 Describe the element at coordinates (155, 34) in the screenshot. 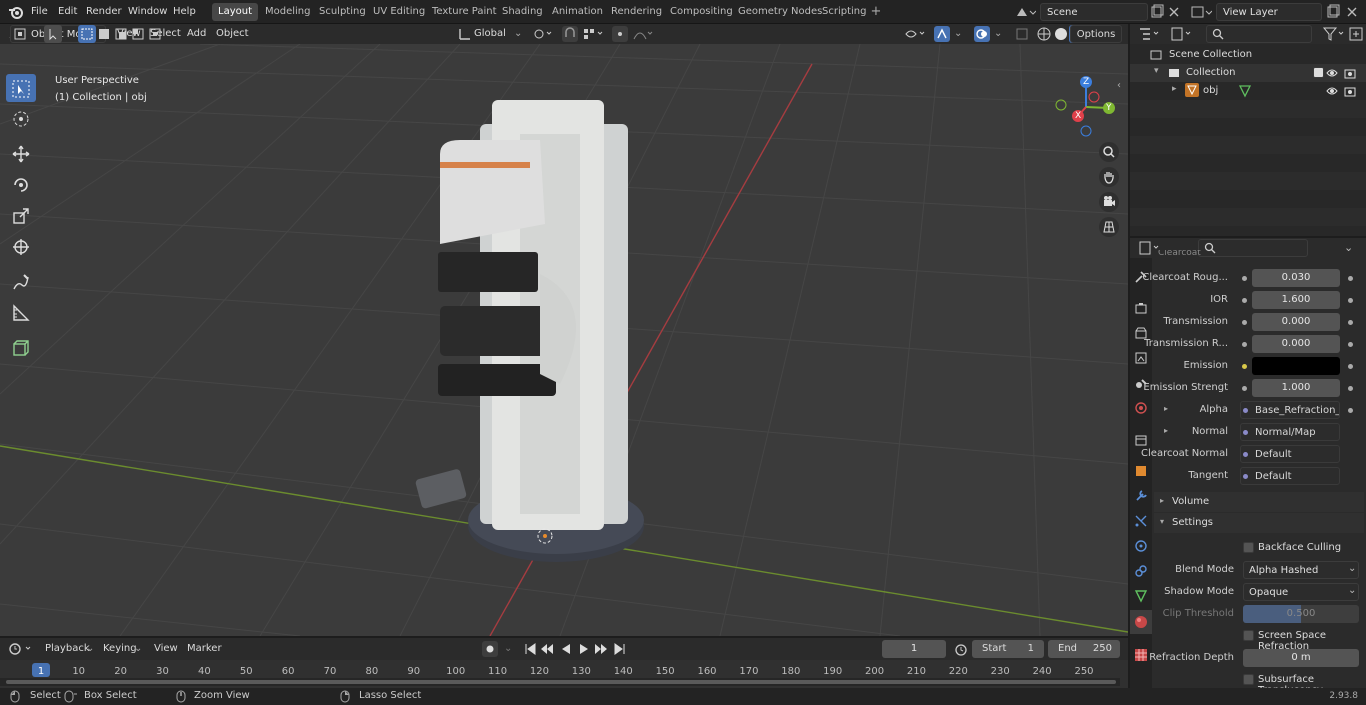

I see `select-mode-intersect-icon` at that location.